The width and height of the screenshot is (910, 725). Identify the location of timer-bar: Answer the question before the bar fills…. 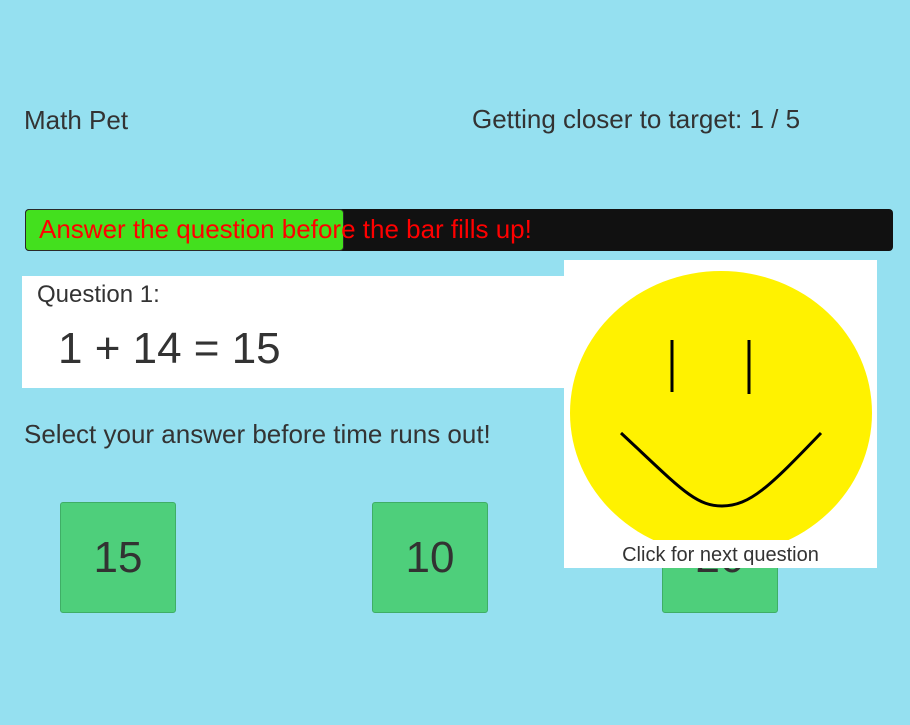
(459, 230).